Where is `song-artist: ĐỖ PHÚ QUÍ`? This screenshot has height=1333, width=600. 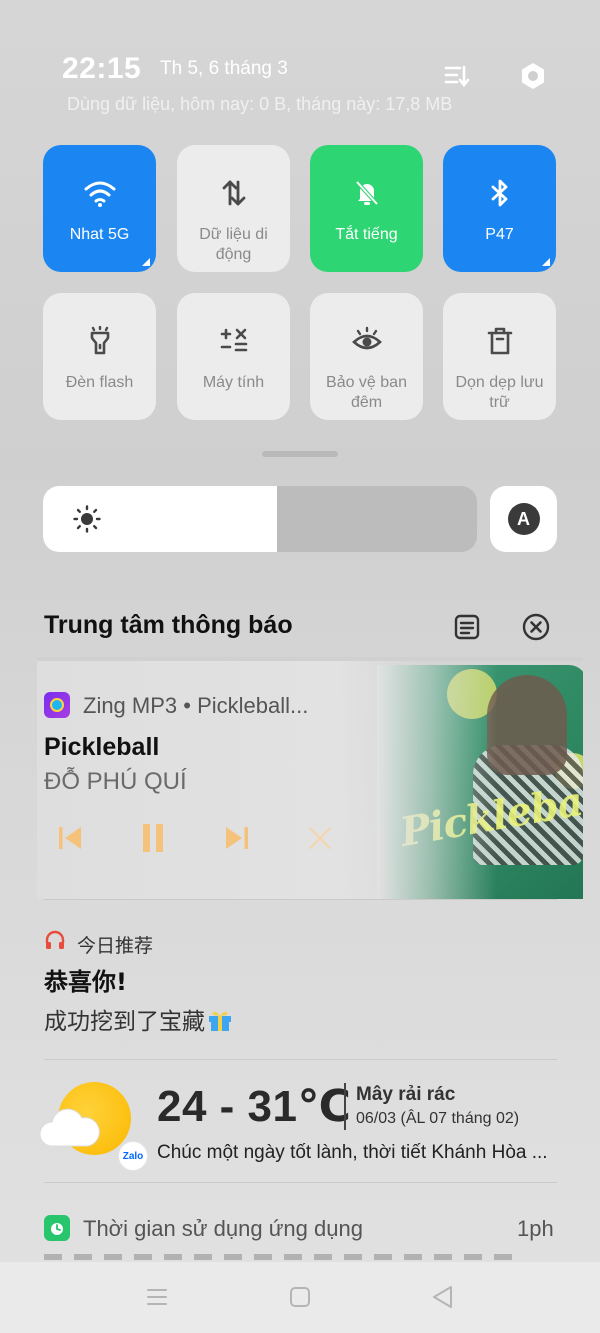 song-artist: ĐỖ PHÚ QUÍ is located at coordinates (115, 781).